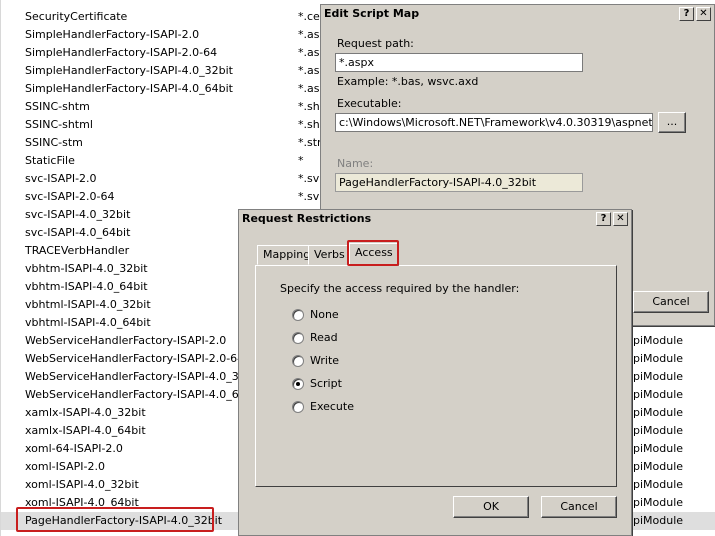 This screenshot has height=536, width=715. I want to click on ok-button: OK, so click(491, 507).